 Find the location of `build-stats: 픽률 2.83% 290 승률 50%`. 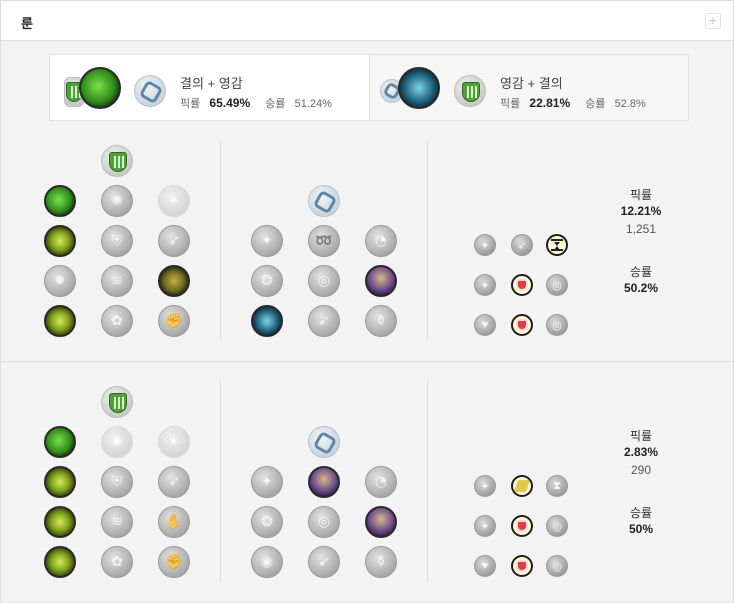

build-stats: 픽률 2.83% 290 승률 50% is located at coordinates (641, 481).